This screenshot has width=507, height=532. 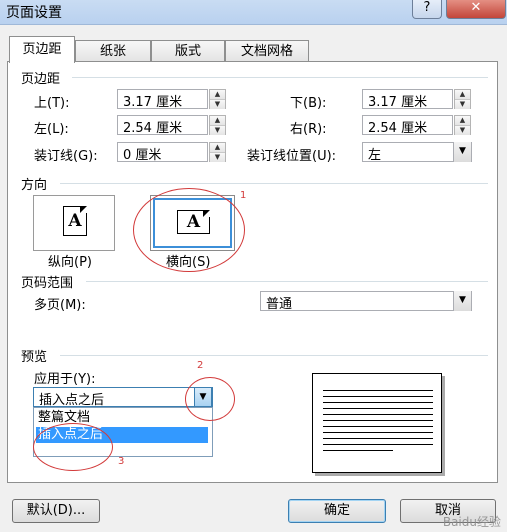 I want to click on portrait-page-icon: A, so click(x=75, y=221).